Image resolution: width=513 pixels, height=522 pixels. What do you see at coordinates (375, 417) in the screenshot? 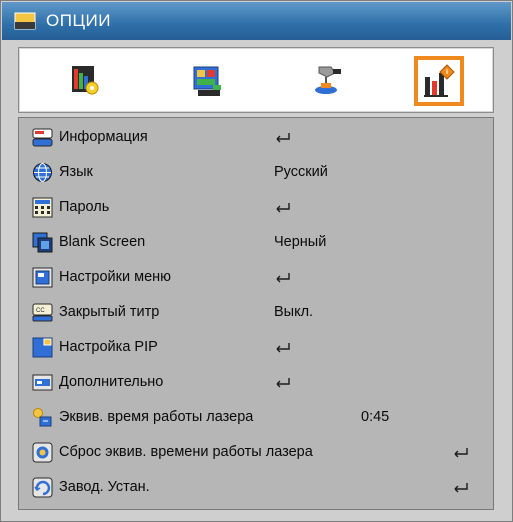
I see `laser-hours-value: 0:45` at bounding box center [375, 417].